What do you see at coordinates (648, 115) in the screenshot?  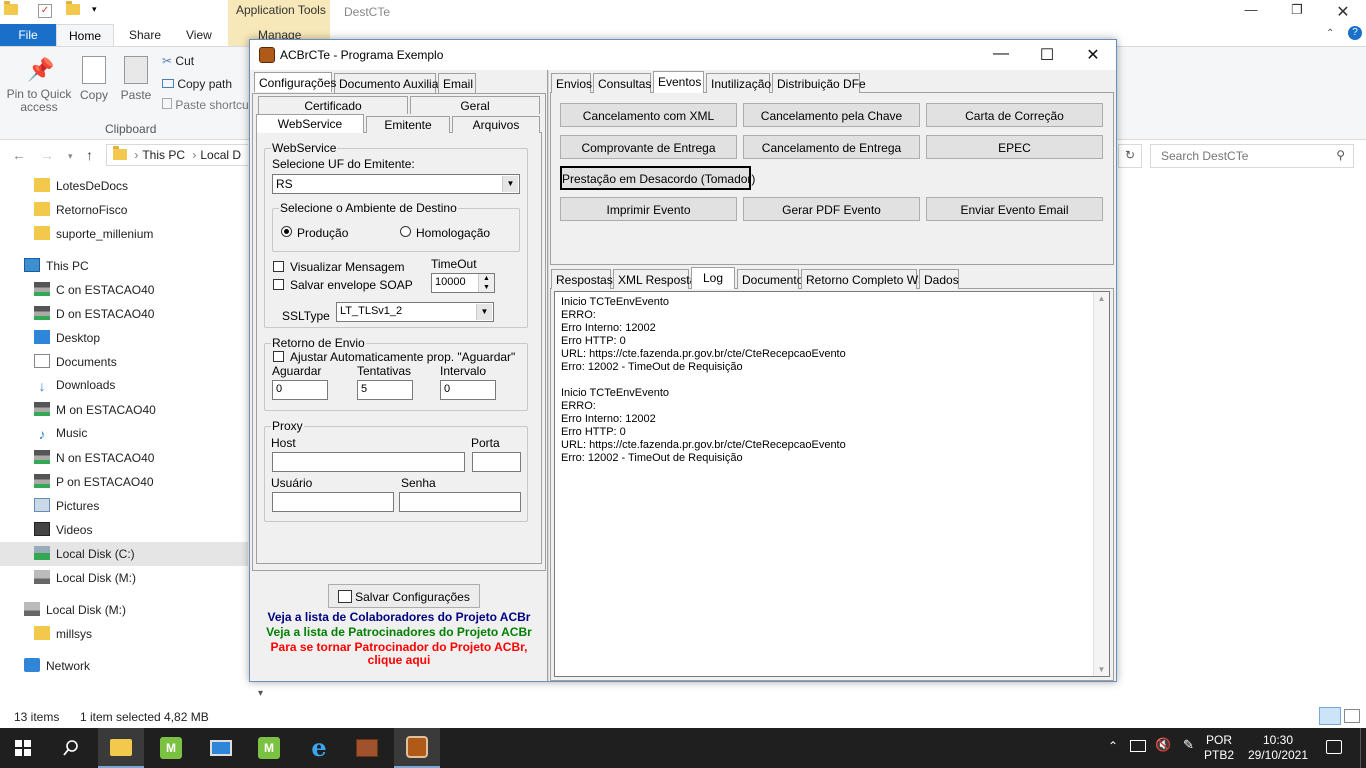 I see `cancelamento-xml-button: Cancelamento com XML` at bounding box center [648, 115].